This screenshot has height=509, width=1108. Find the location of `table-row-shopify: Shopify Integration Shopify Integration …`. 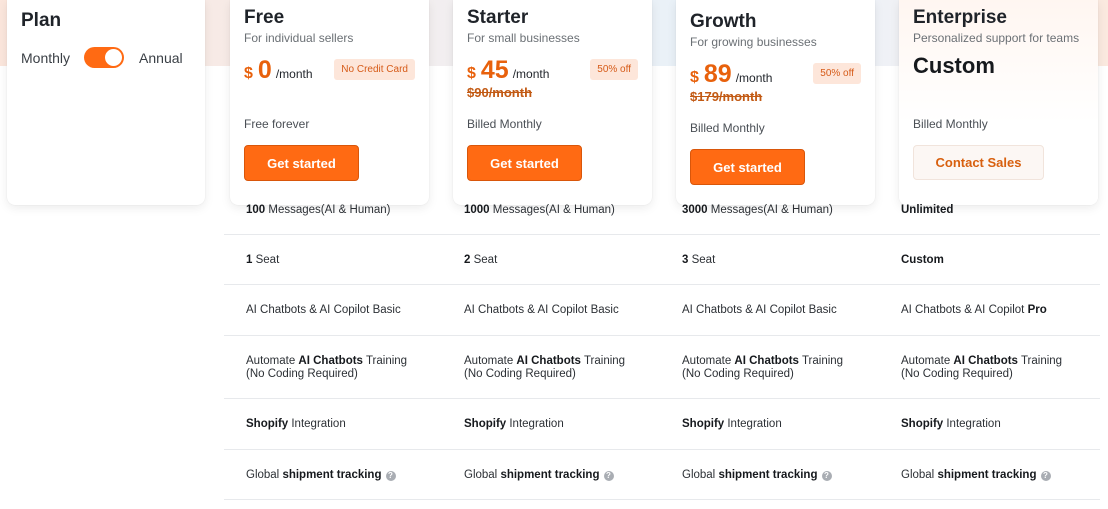

table-row-shopify: Shopify Integration Shopify Integration … is located at coordinates (662, 424).